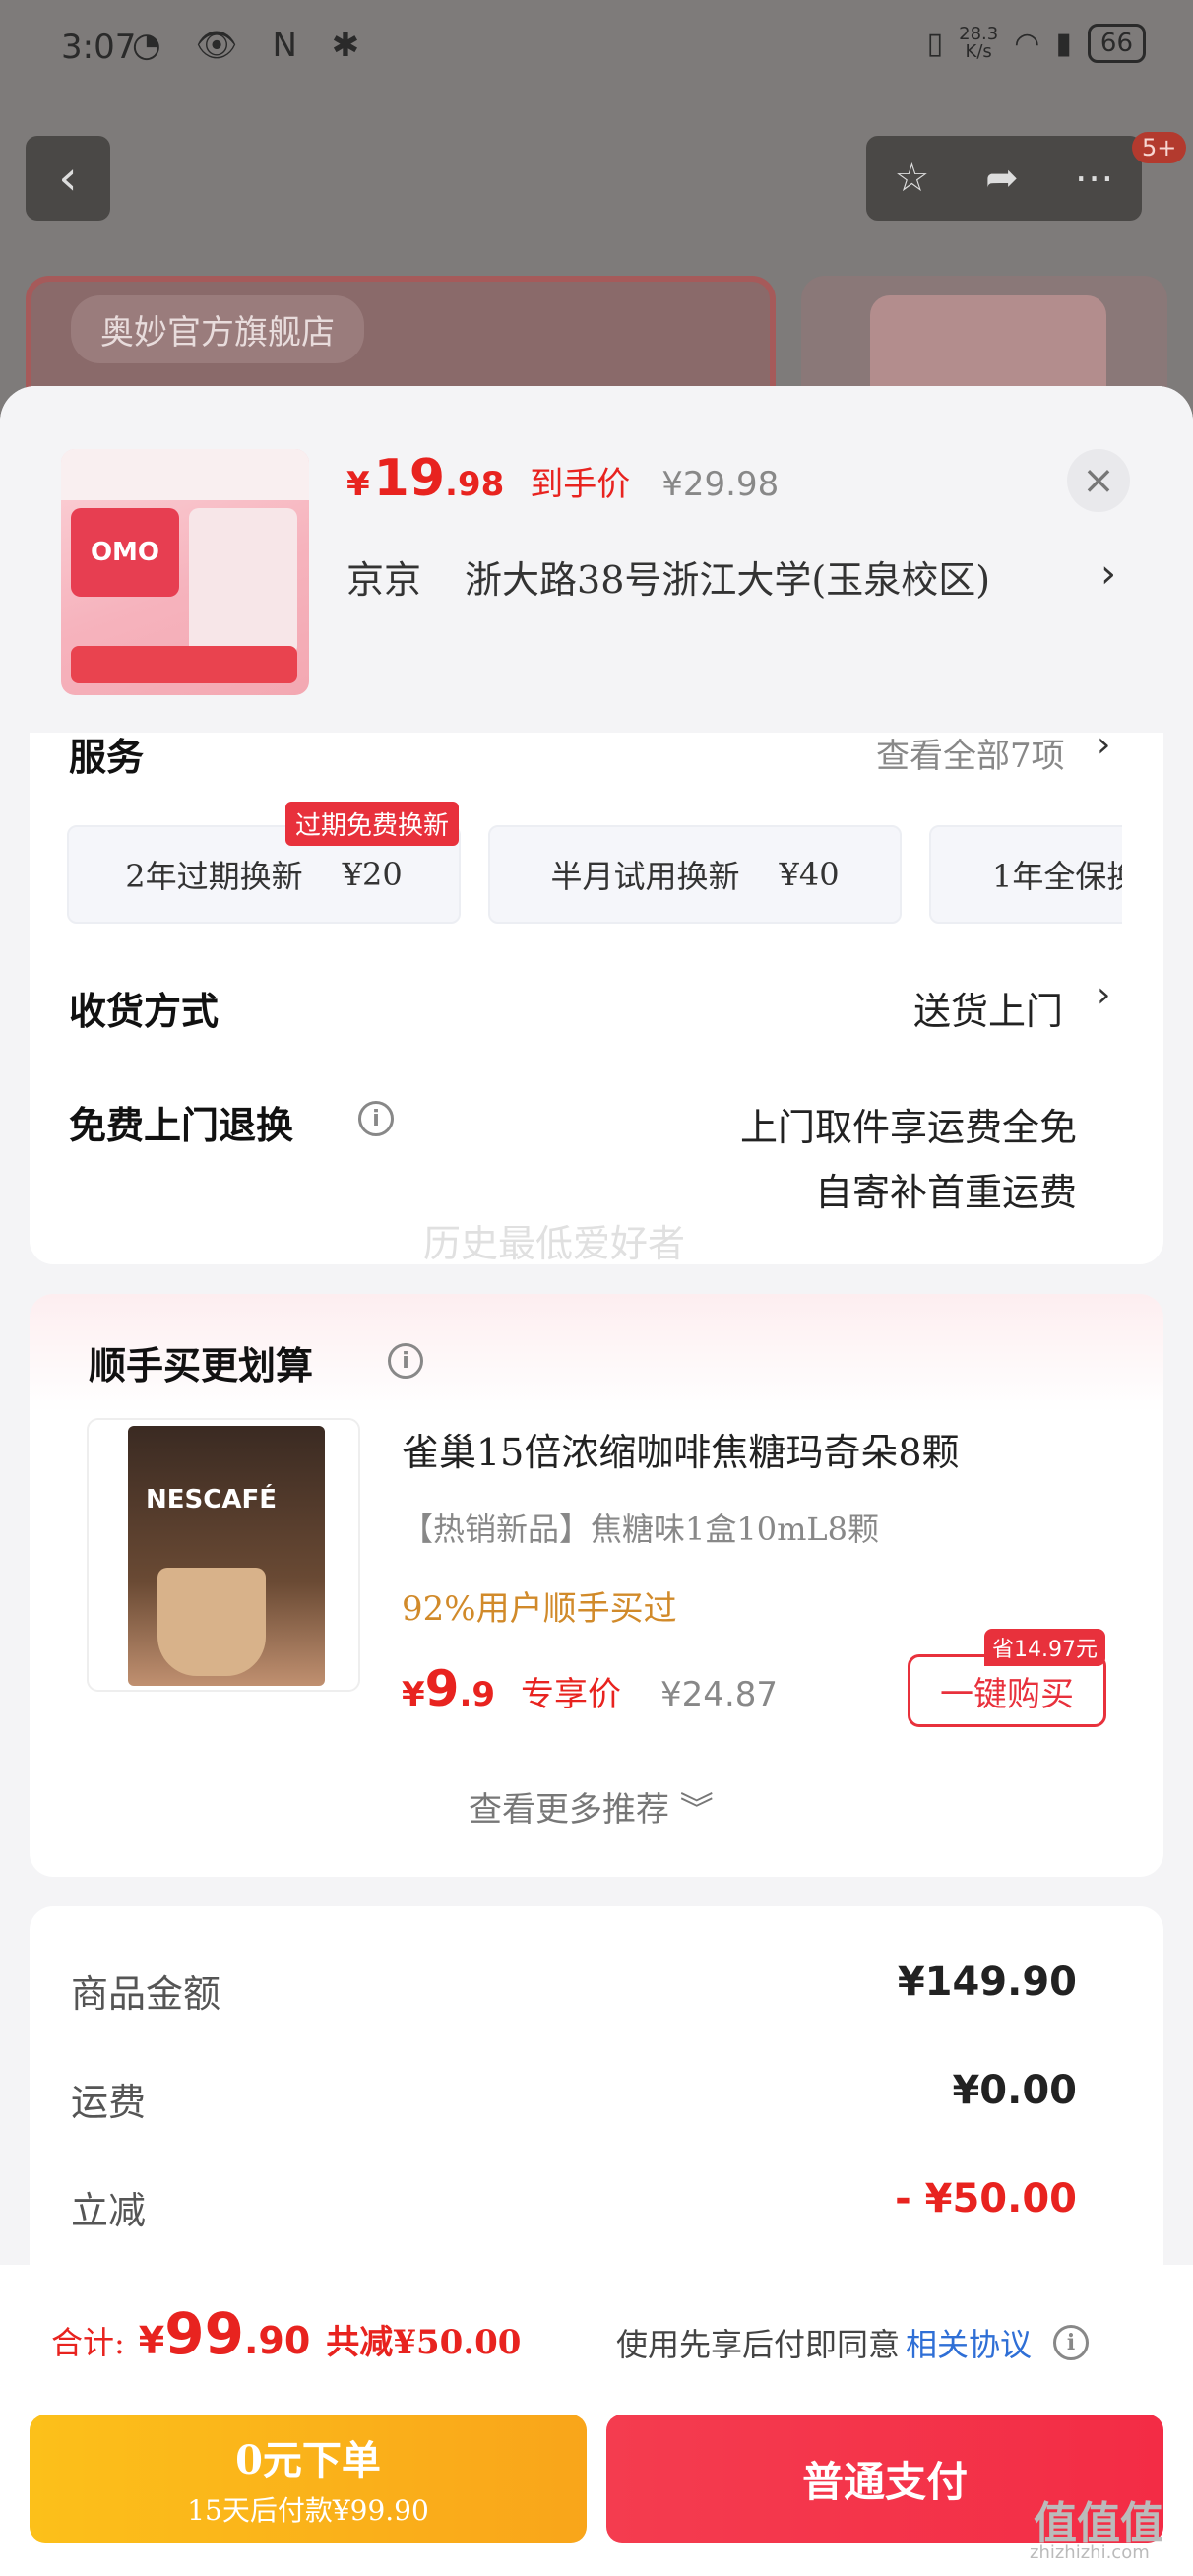 This screenshot has width=1193, height=2576. Describe the element at coordinates (596, 49) in the screenshot. I see `status-bar: 3:07 ◔ 👁 N ✱ ▯ 28.3 K/s ◠ ▮ 66` at that location.